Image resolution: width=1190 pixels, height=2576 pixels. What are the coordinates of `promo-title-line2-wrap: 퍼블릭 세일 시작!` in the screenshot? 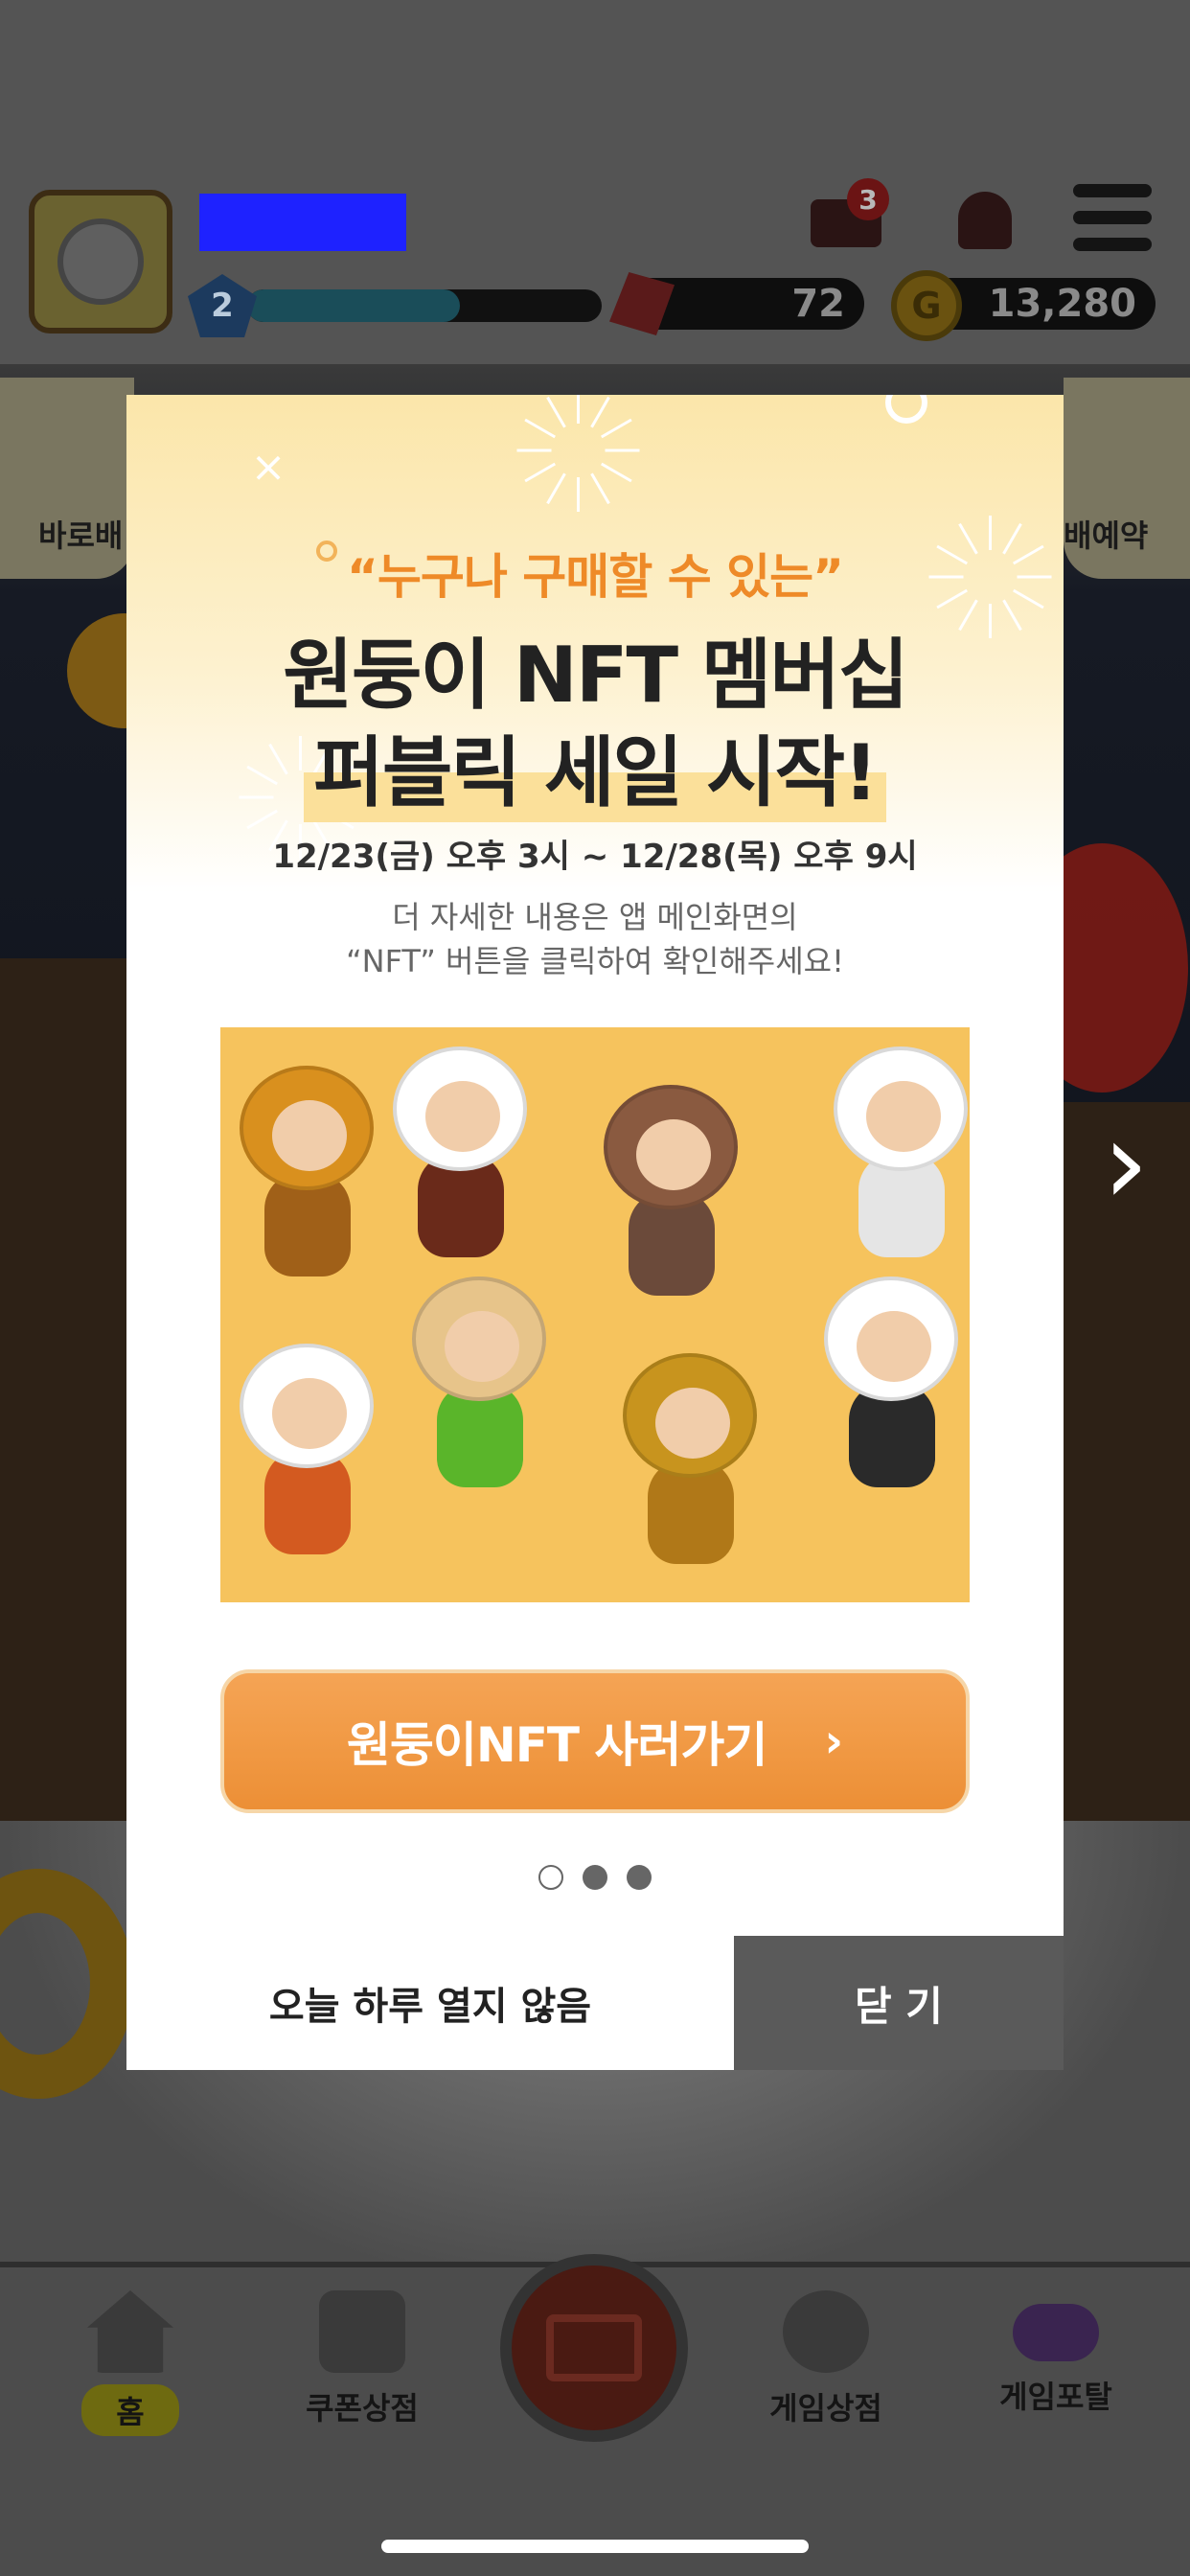 It's located at (595, 766).